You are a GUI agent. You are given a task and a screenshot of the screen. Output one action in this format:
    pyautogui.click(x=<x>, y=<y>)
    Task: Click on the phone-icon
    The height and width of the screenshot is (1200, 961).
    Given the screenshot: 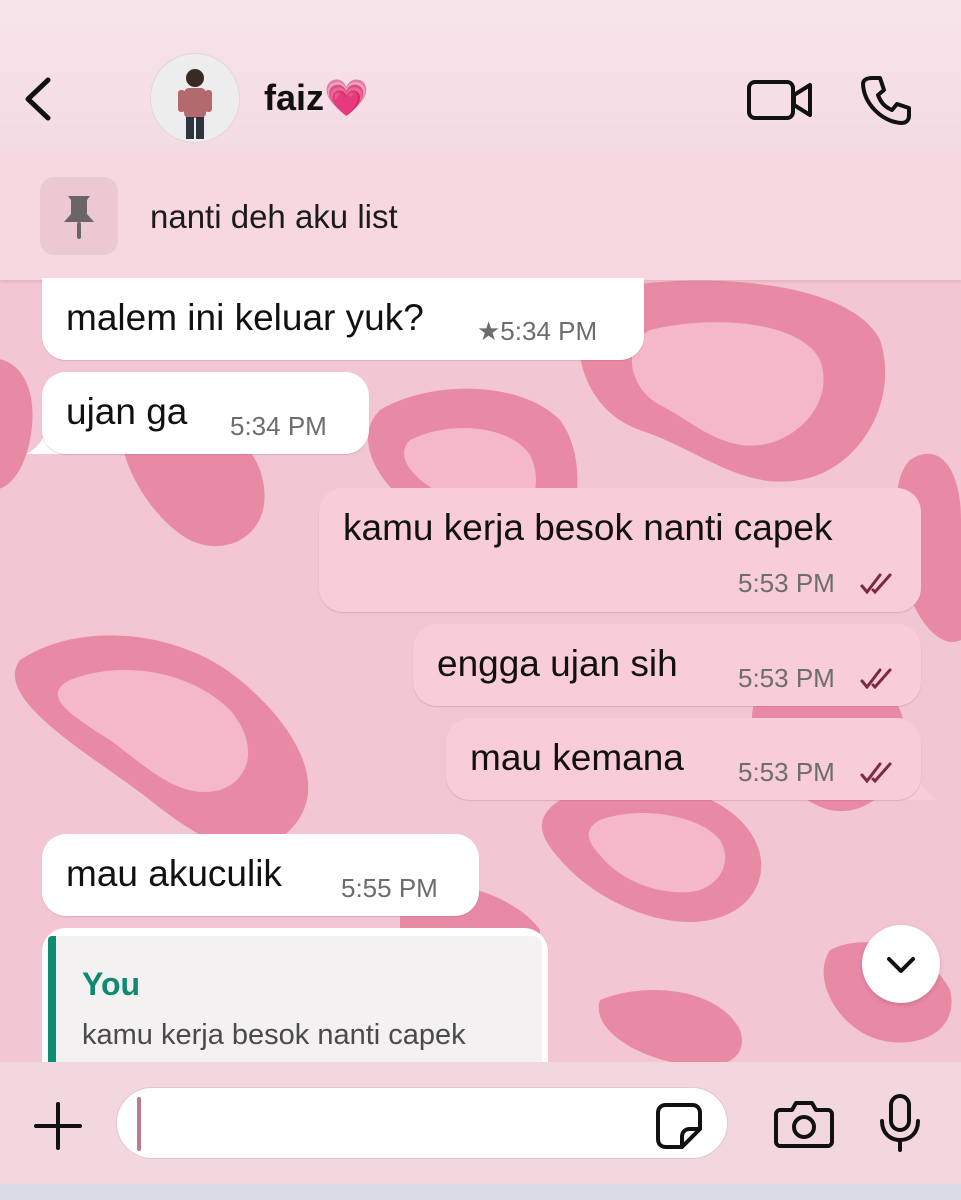 What is the action you would take?
    pyautogui.click(x=886, y=100)
    